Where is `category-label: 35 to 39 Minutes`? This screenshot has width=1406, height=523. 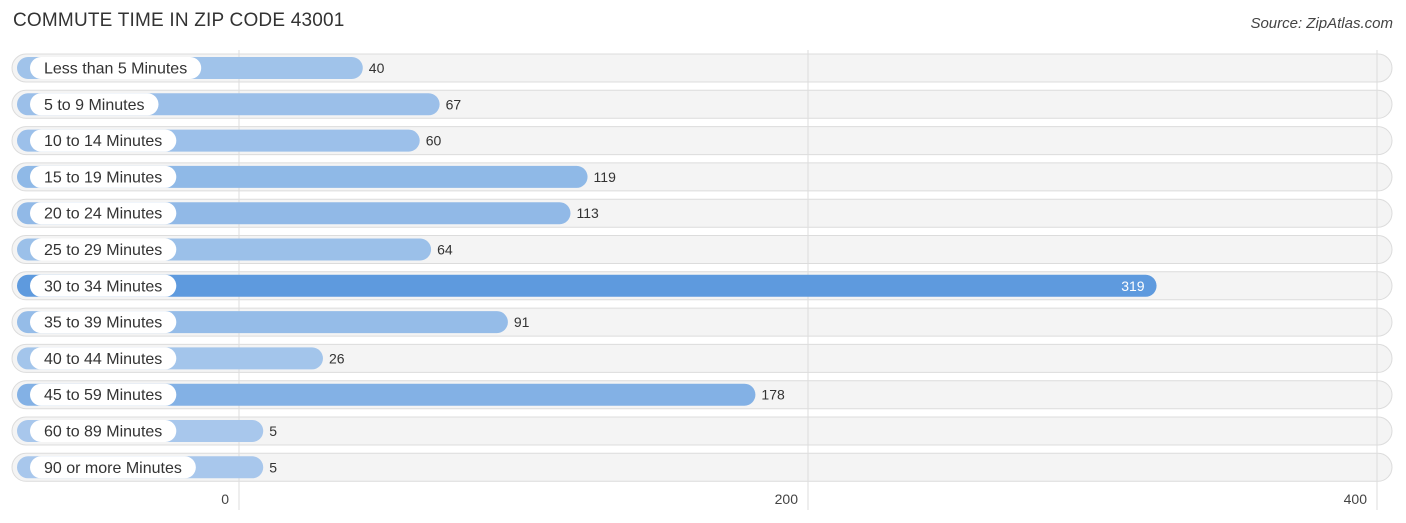 category-label: 35 to 39 Minutes is located at coordinates (103, 323).